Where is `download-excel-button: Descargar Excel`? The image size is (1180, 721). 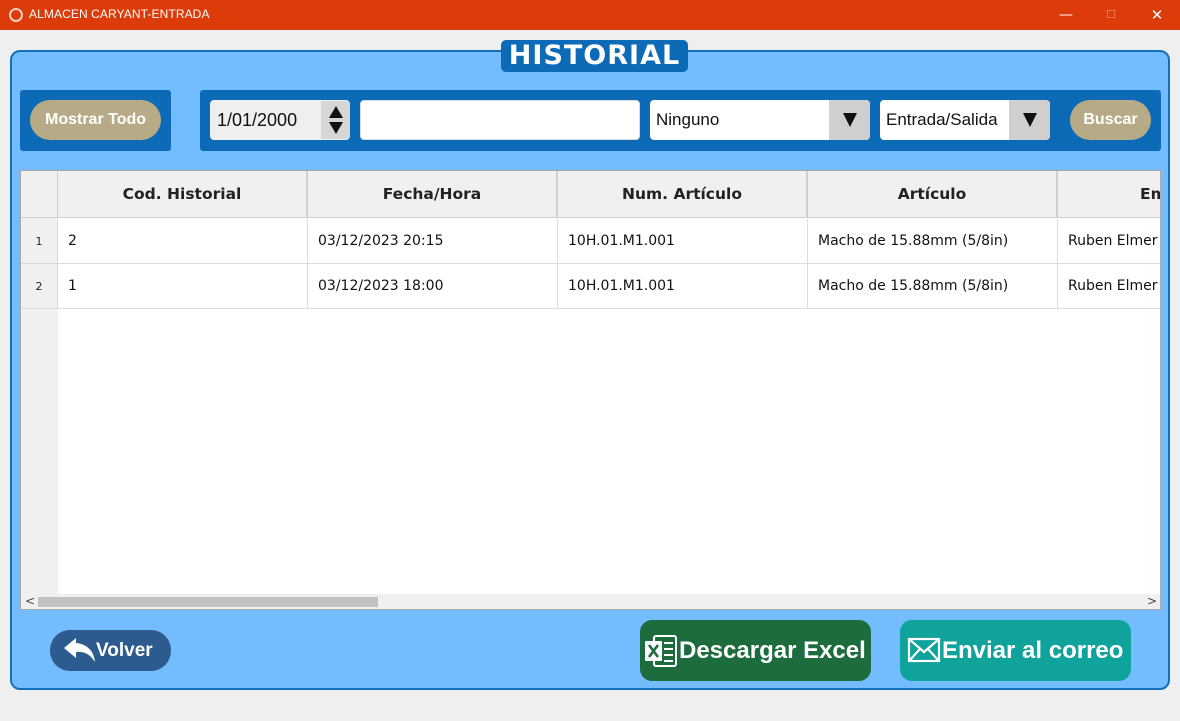
download-excel-button: Descargar Excel is located at coordinates (755, 650).